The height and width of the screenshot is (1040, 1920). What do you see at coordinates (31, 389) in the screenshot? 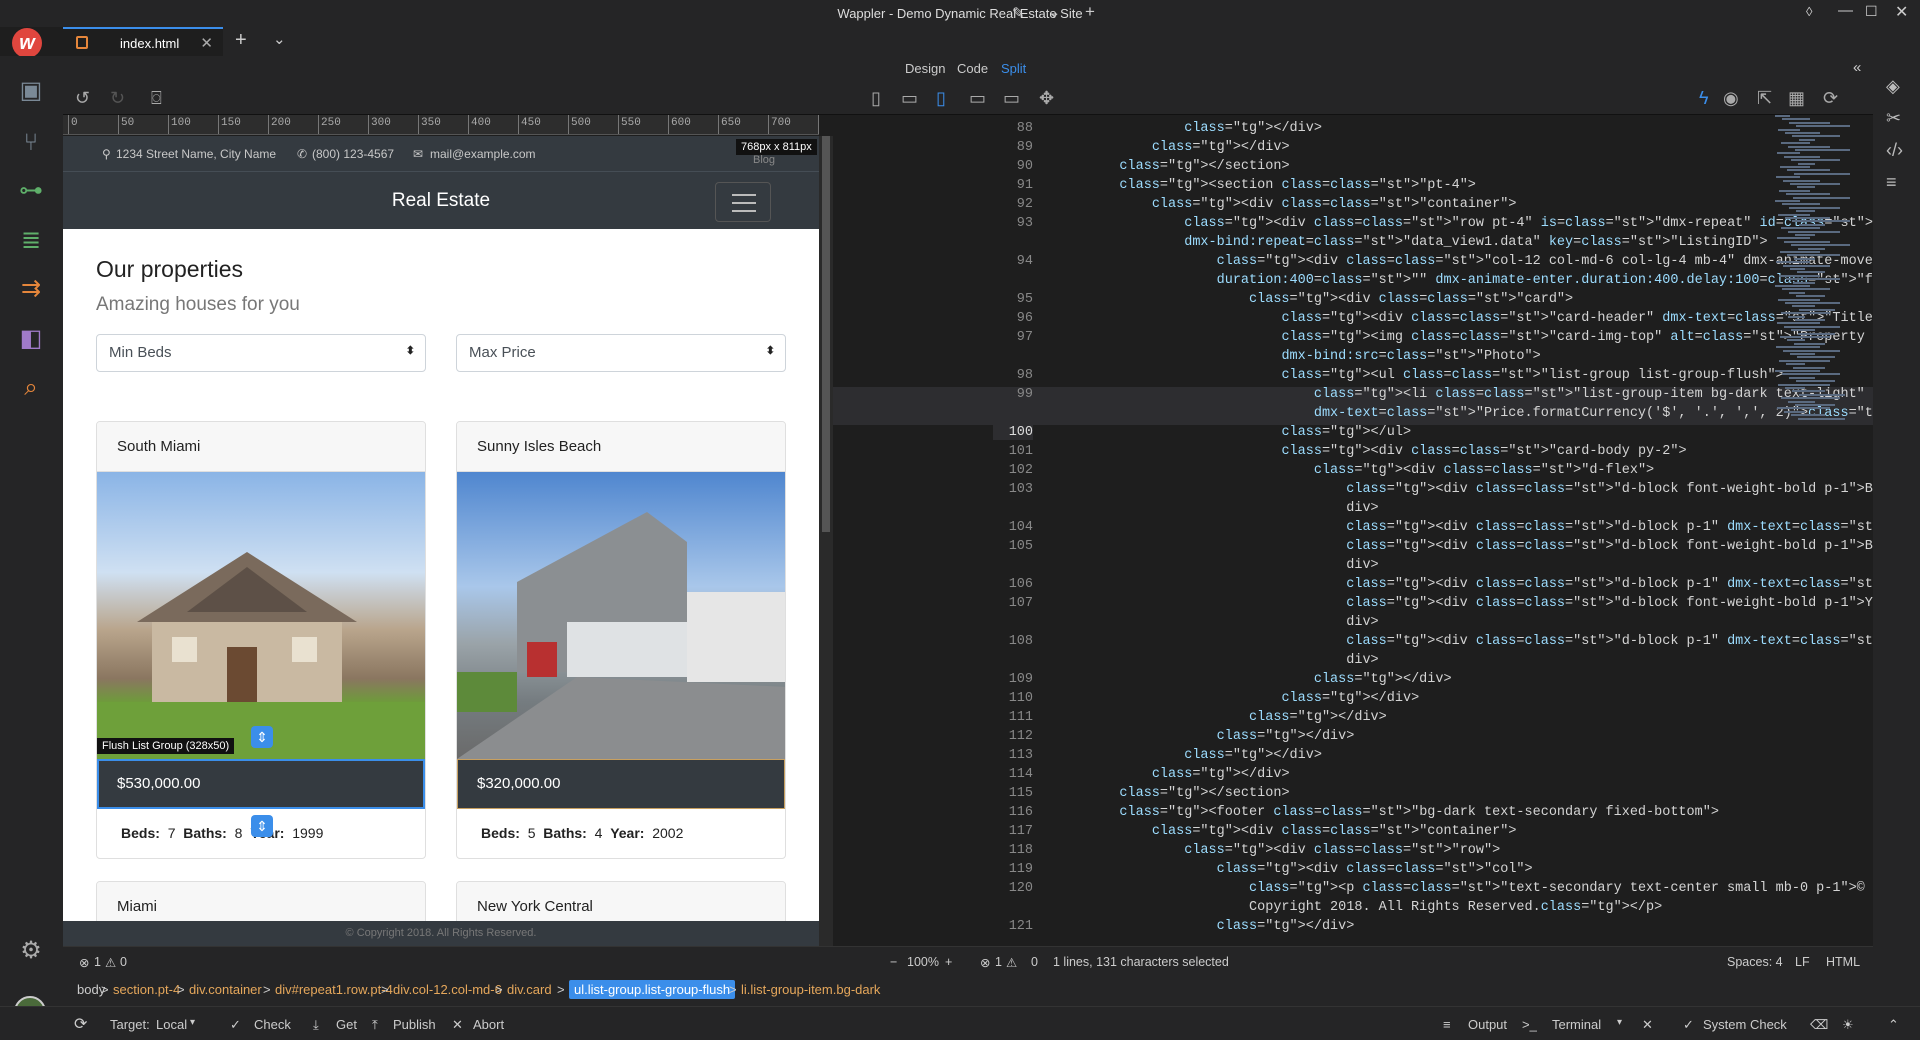
I see `search-icon: ⌕` at bounding box center [31, 389].